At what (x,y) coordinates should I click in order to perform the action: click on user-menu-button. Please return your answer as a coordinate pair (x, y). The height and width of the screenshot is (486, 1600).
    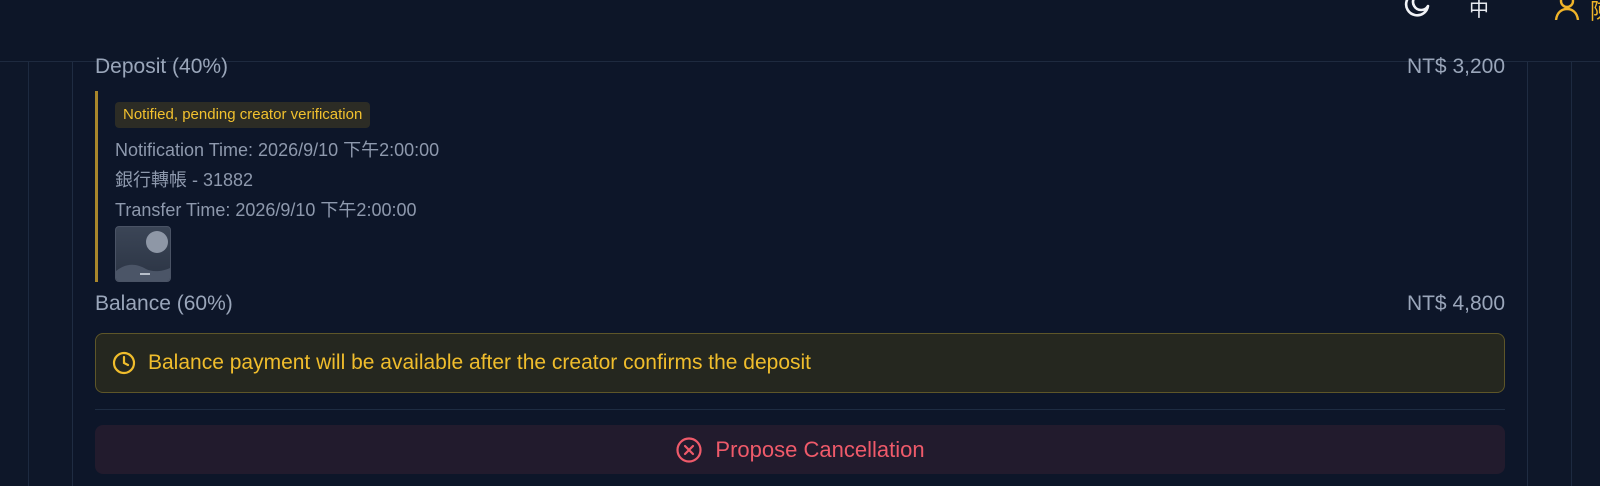
    Looking at the image, I should click on (1567, 12).